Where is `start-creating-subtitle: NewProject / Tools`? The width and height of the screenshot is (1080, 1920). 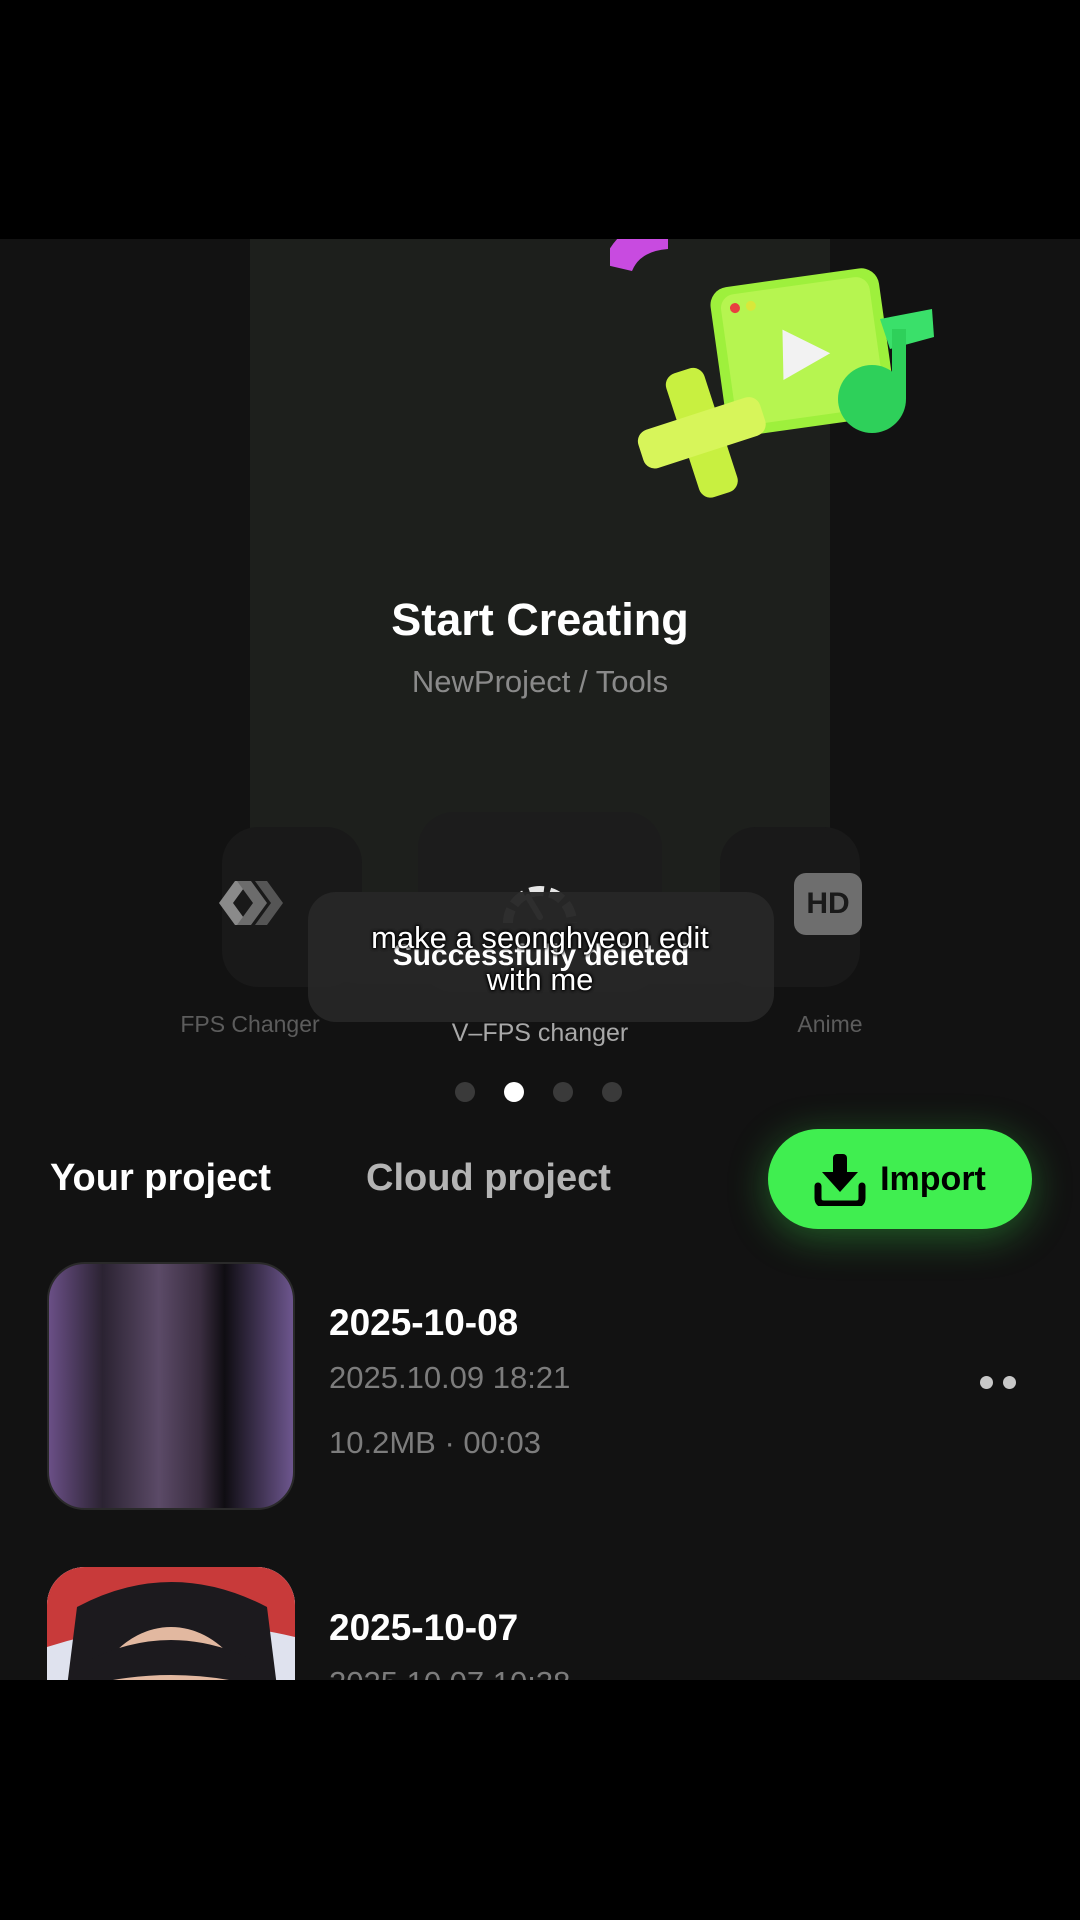 start-creating-subtitle: NewProject / Tools is located at coordinates (540, 681).